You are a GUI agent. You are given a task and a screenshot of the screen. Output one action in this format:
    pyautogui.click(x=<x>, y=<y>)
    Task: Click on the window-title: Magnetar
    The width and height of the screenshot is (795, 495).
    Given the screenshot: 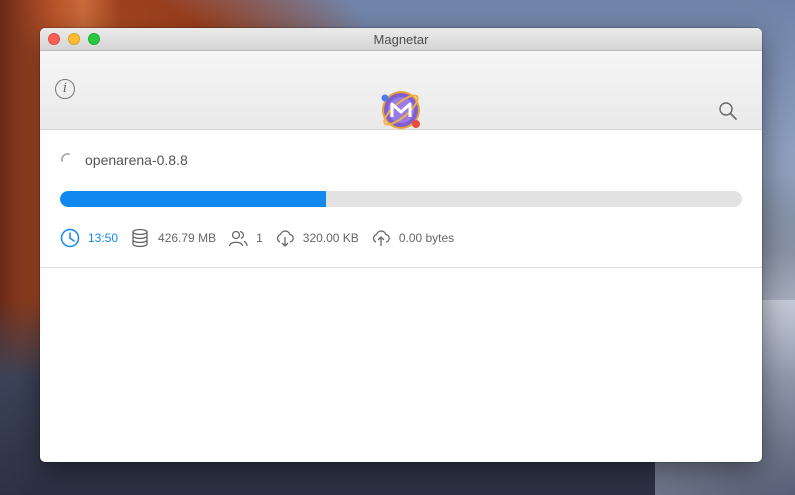 What is the action you would take?
    pyautogui.click(x=401, y=39)
    